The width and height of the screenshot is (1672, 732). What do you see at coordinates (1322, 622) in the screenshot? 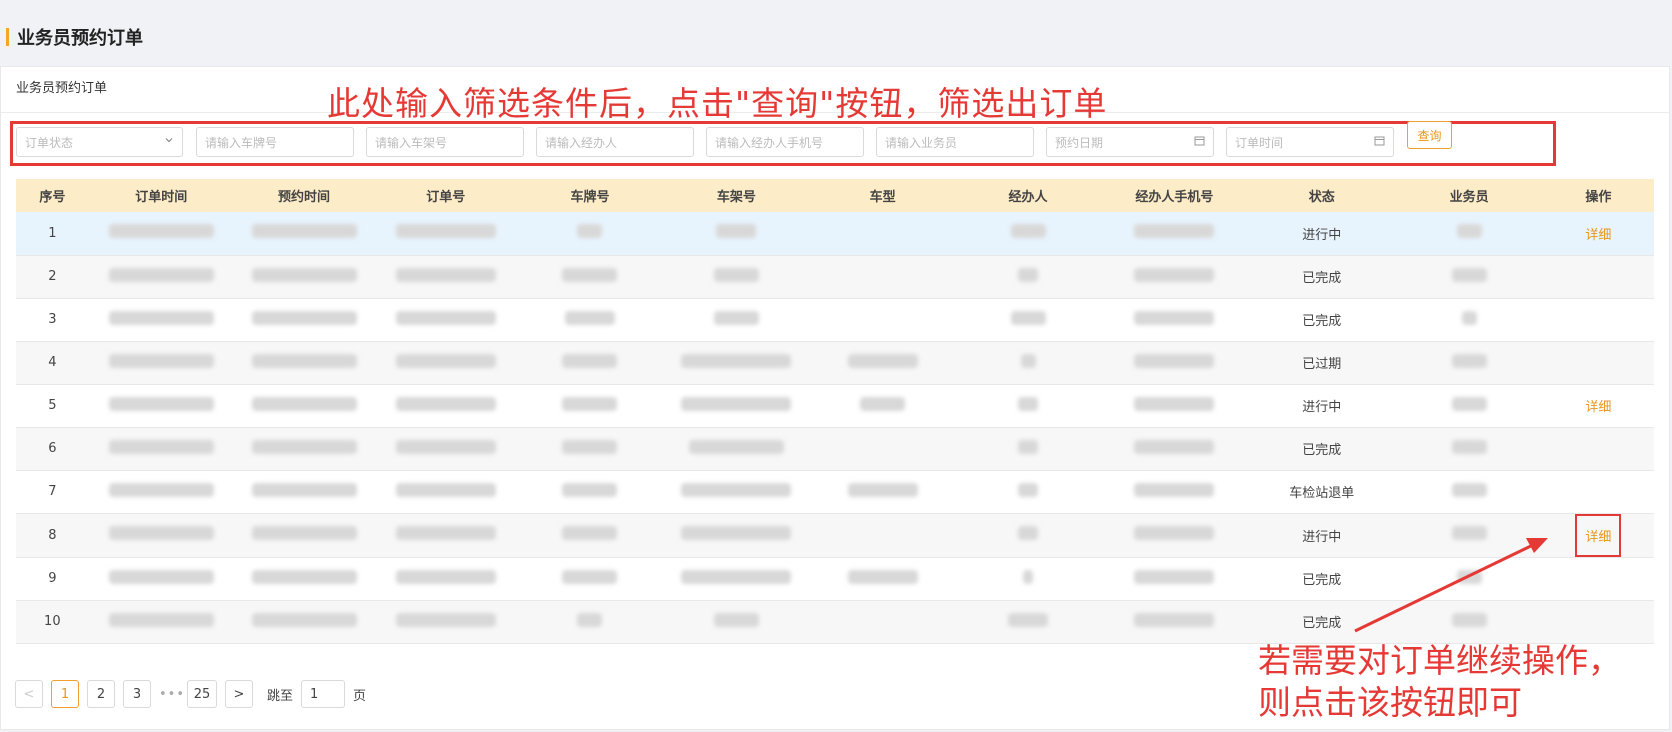
I see `cell-status: 已完成` at bounding box center [1322, 622].